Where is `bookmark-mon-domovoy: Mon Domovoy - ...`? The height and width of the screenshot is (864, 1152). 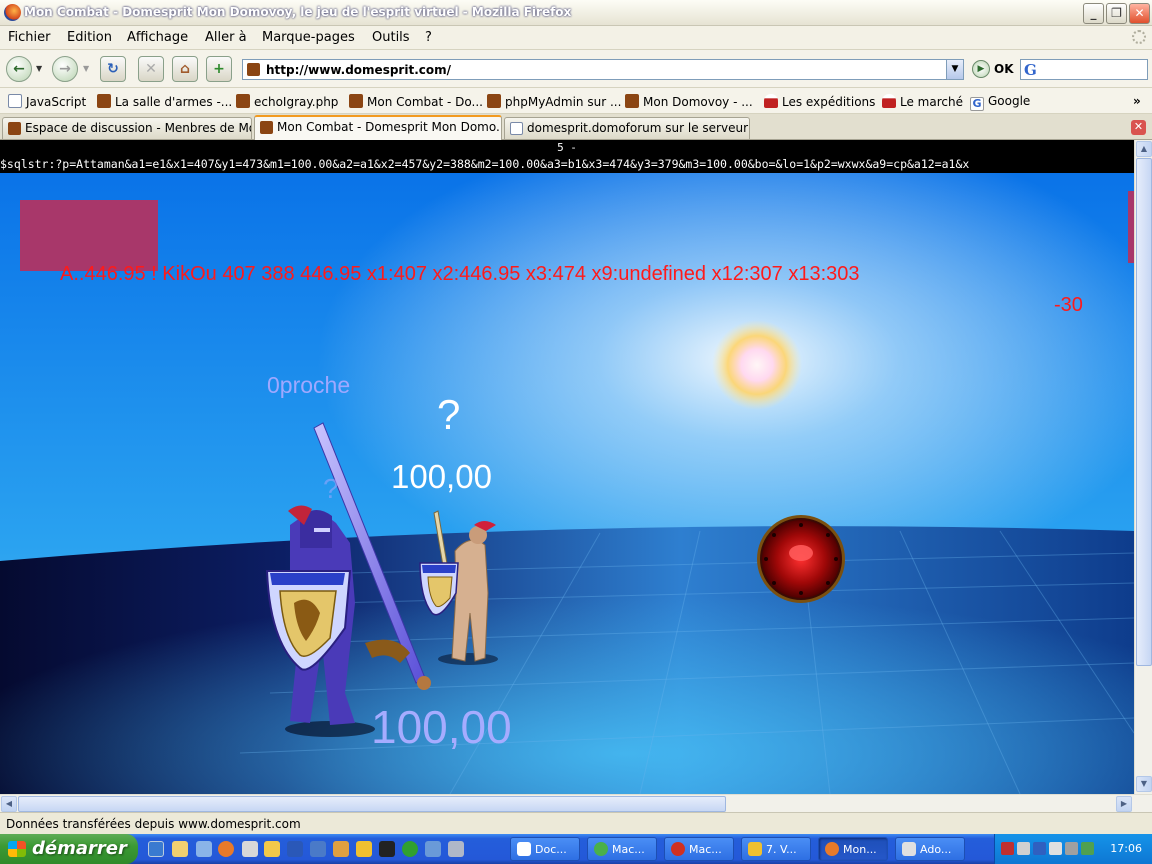
bookmark-mon-domovoy: Mon Domovoy - ... is located at coordinates (689, 101).